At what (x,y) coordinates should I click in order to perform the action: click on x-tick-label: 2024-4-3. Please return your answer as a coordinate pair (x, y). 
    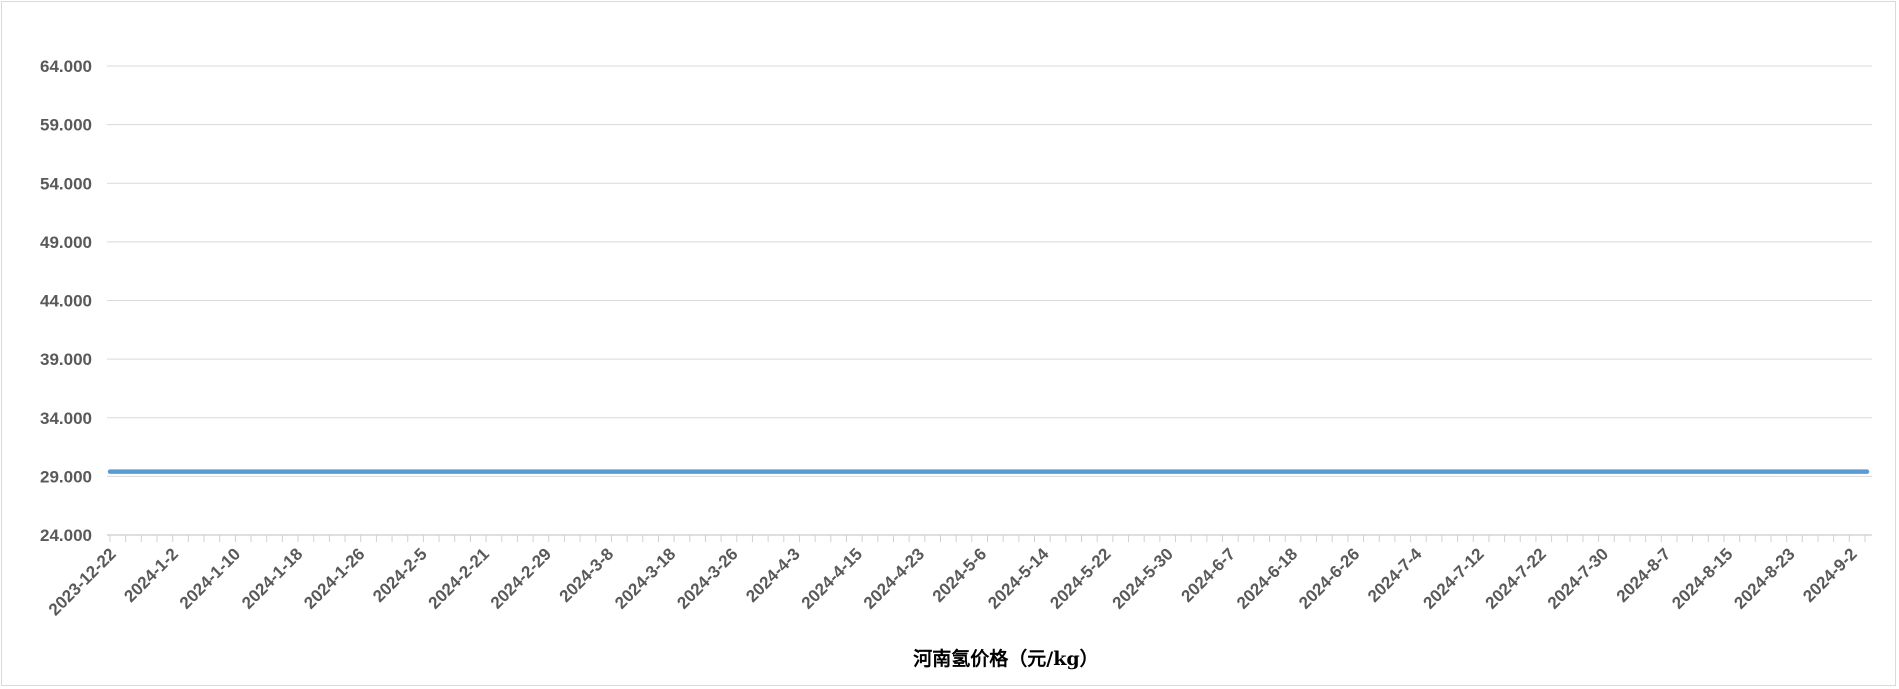
    Looking at the image, I should click on (773, 575).